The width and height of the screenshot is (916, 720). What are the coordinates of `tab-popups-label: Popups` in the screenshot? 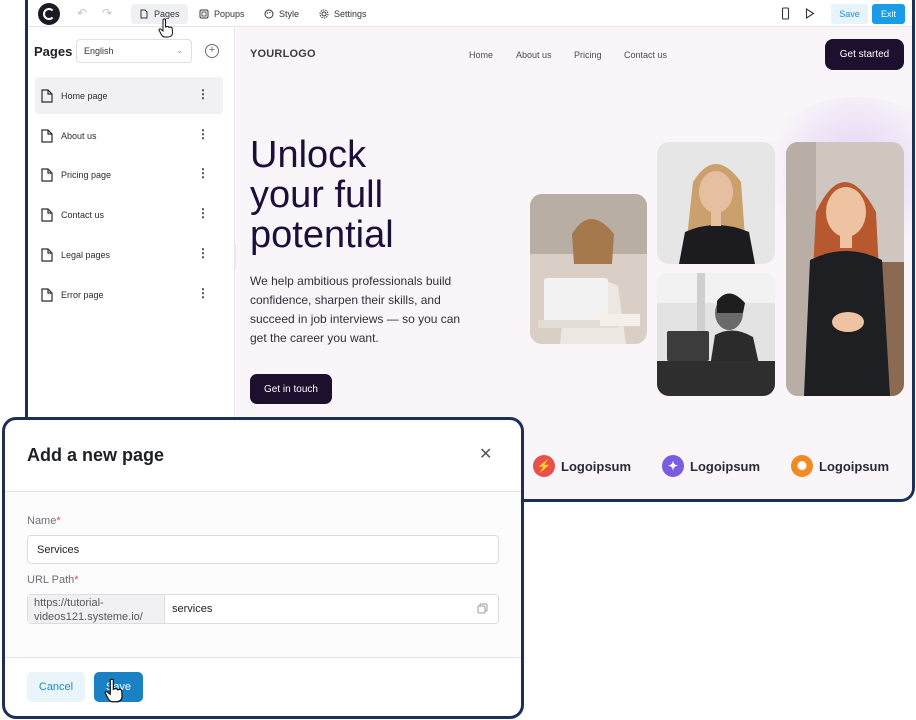 It's located at (229, 14).